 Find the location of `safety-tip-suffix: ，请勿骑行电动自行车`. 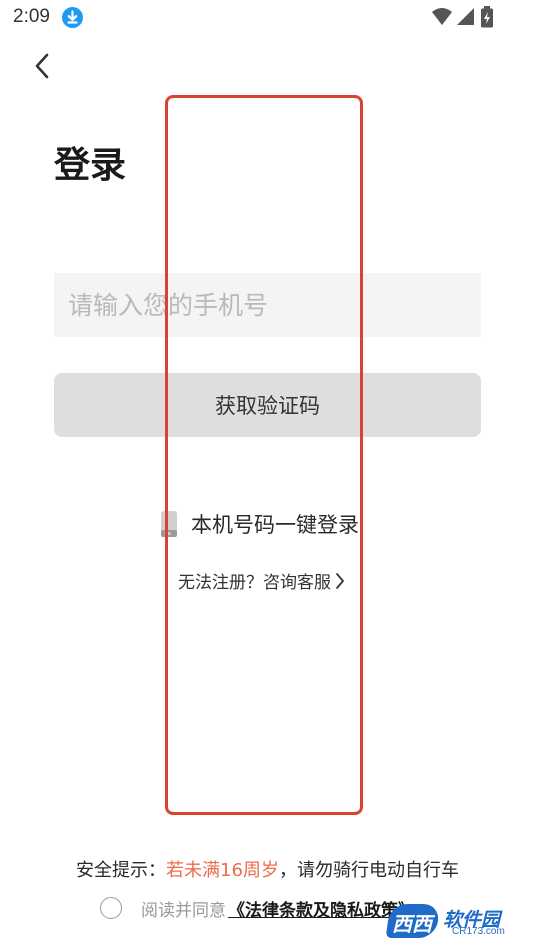

safety-tip-suffix: ，请勿骑行电动自行车 is located at coordinates (368, 870).